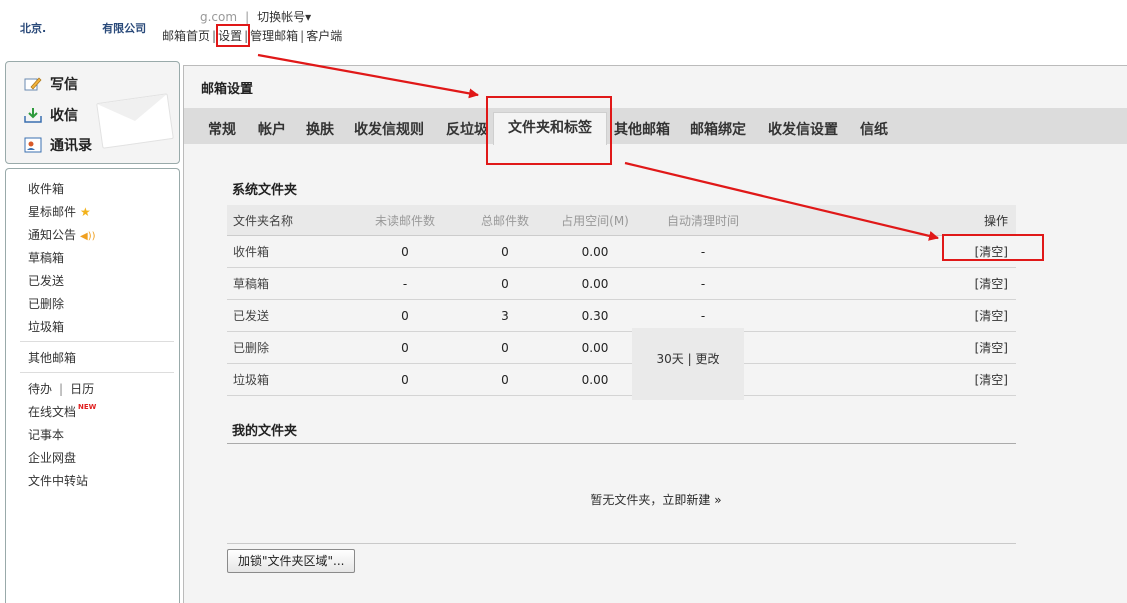  Describe the element at coordinates (46, 280) in the screenshot. I see `folder-sent: 已发送` at that location.